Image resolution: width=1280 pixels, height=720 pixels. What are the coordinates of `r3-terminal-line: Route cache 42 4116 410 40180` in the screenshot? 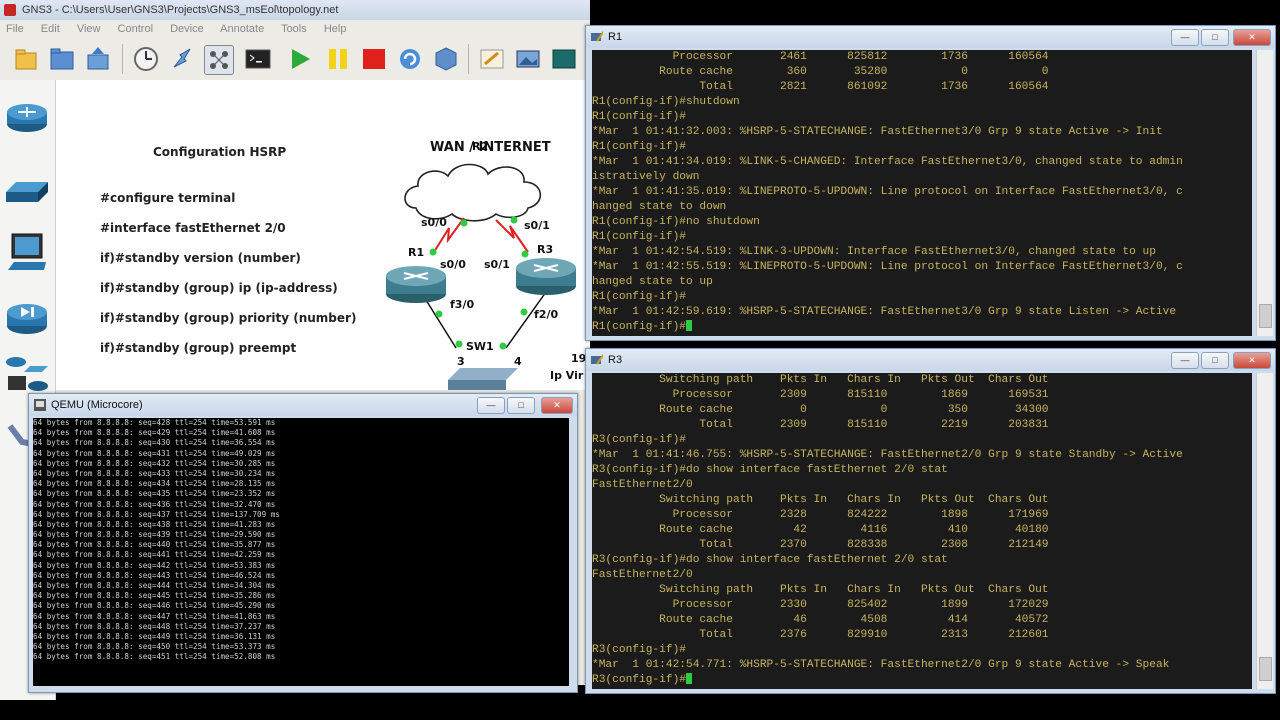 It's located at (820, 530).